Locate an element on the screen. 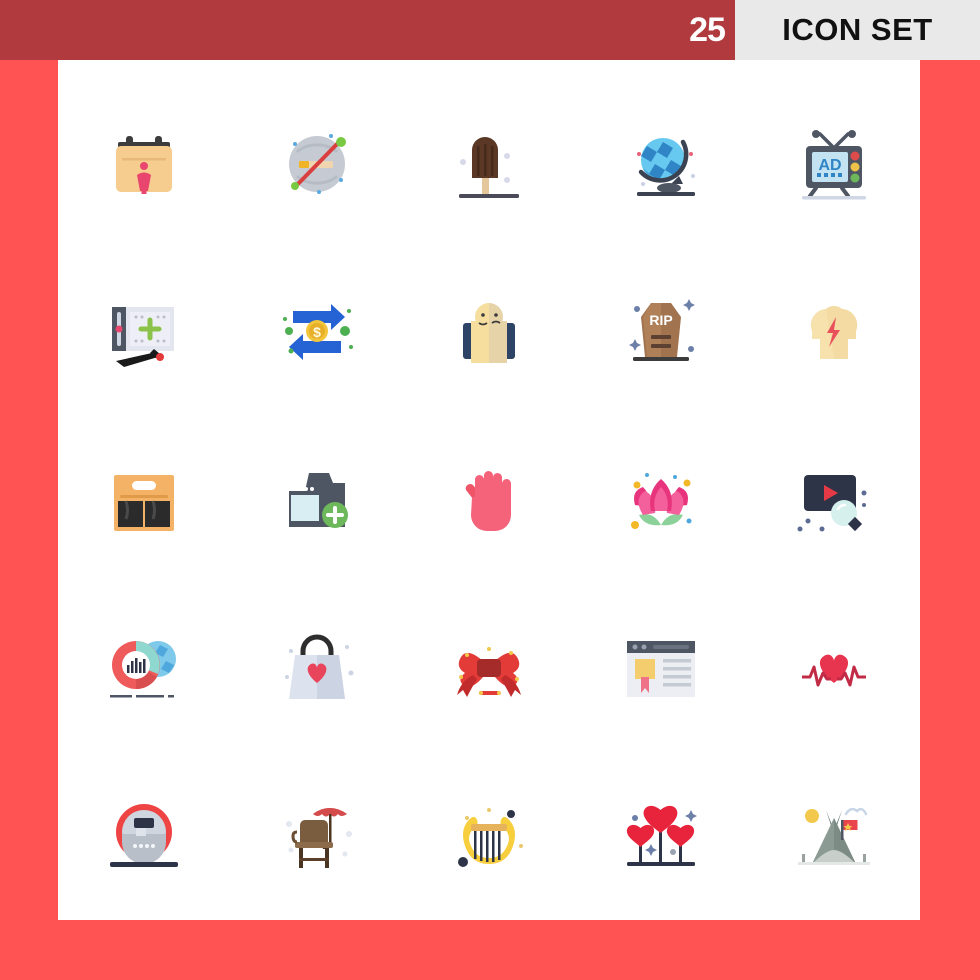  icon-cell-heart-balloons is located at coordinates (661, 836).